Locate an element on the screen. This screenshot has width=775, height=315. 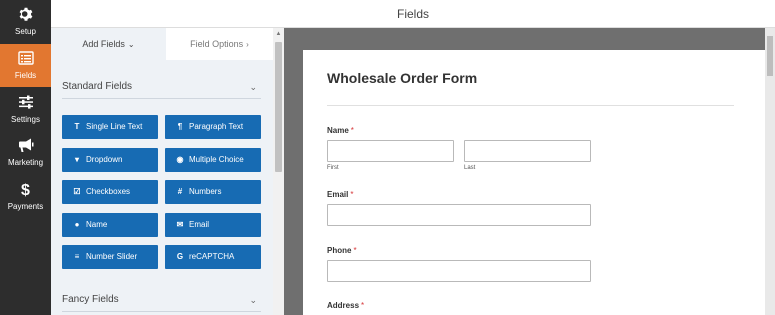
panel-tabs: Add Fields ⌄ Field Options › is located at coordinates (162, 44).